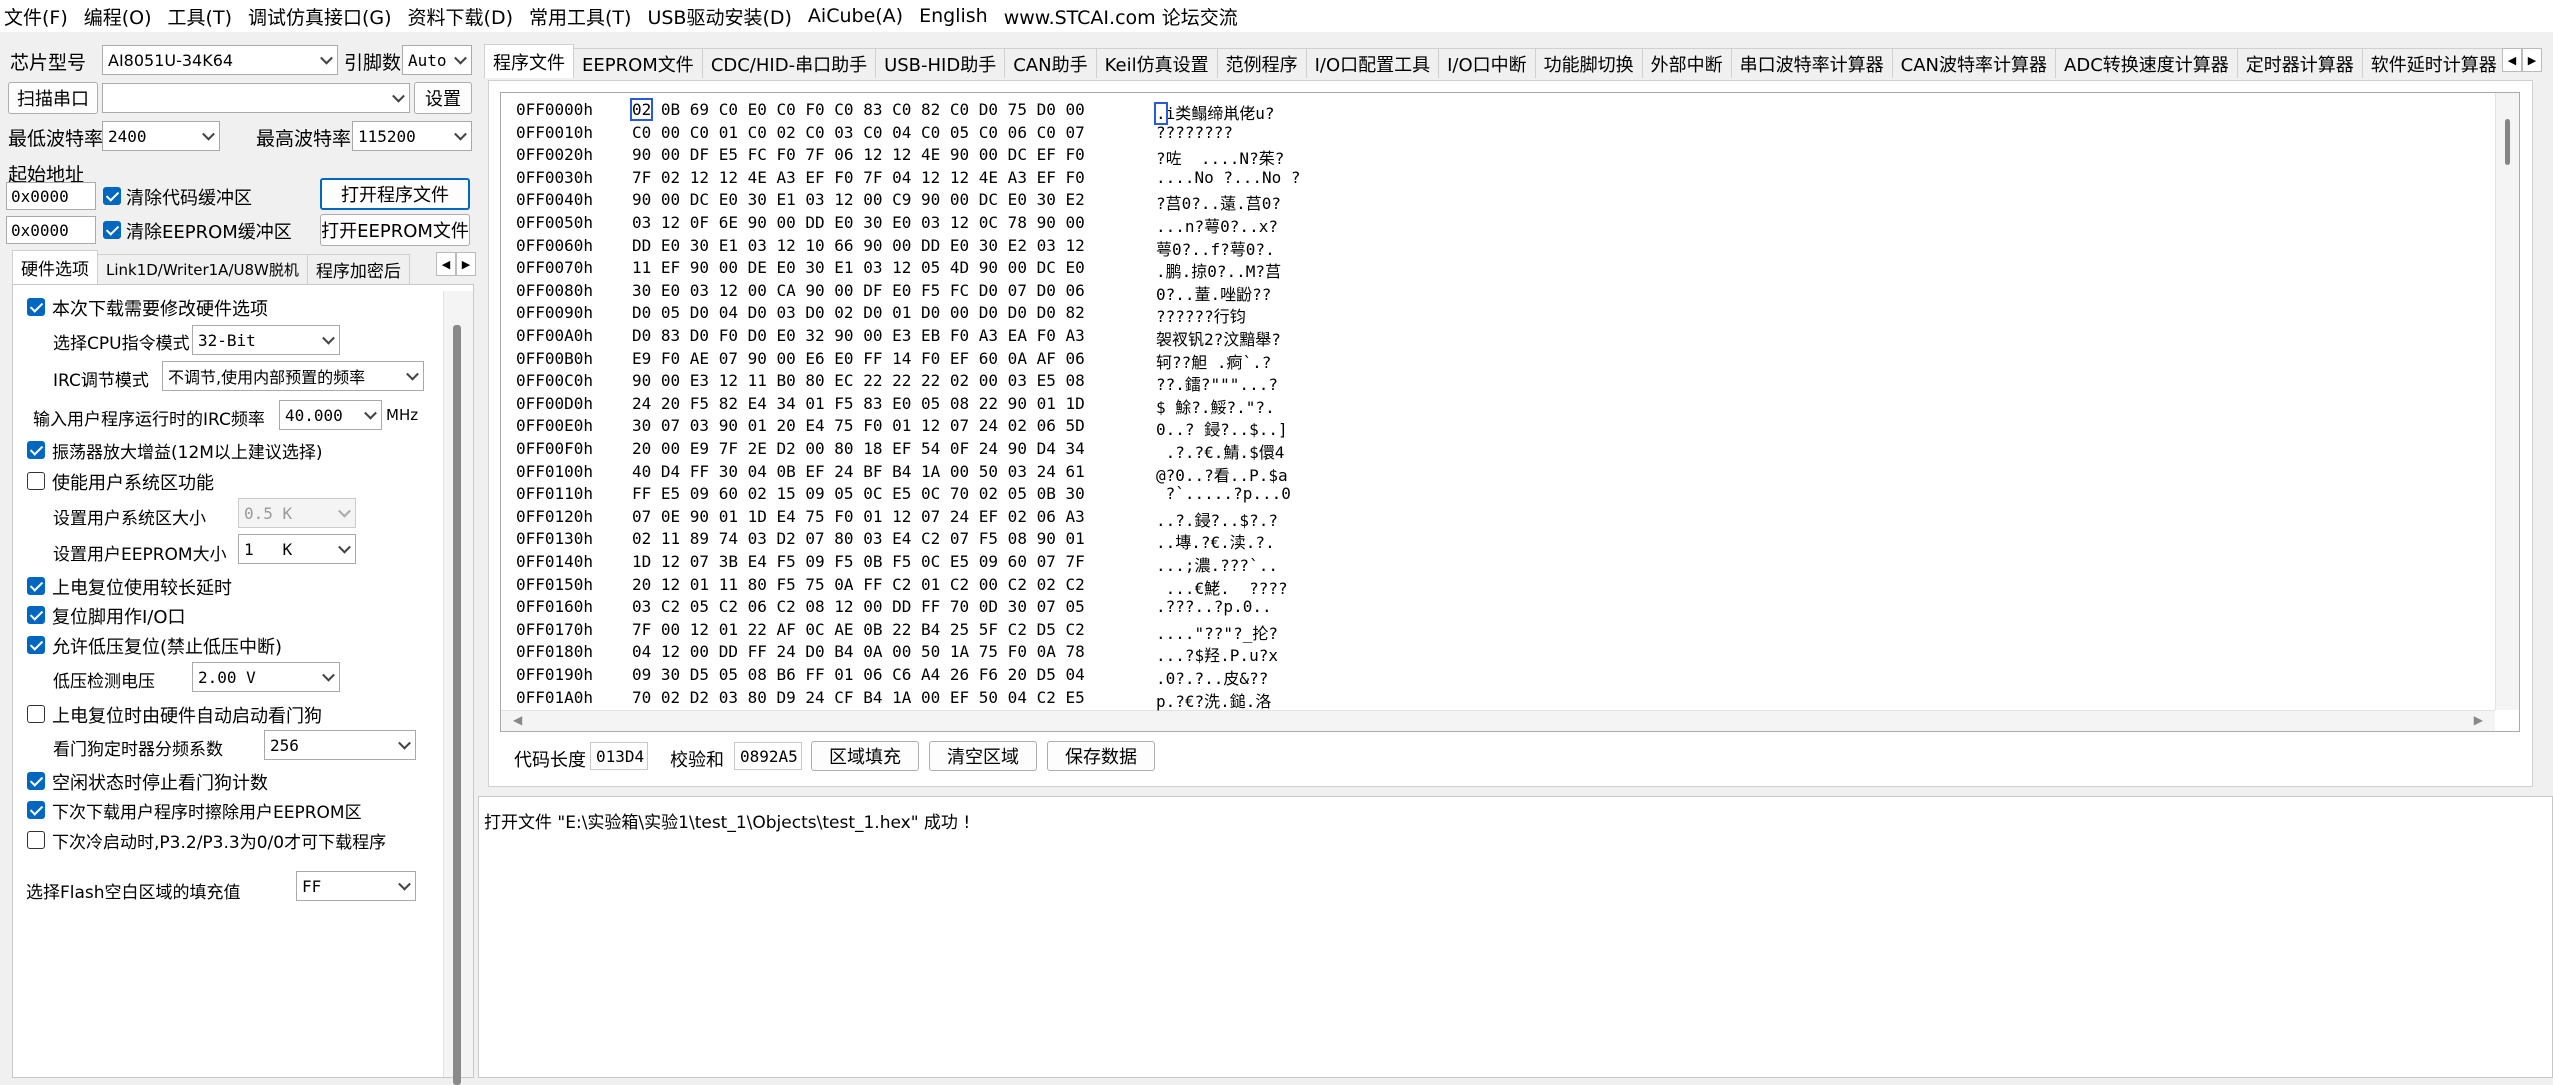 The image size is (2553, 1085). Describe the element at coordinates (340, 745) in the screenshot. I see `wdt-divider-select: 256` at that location.